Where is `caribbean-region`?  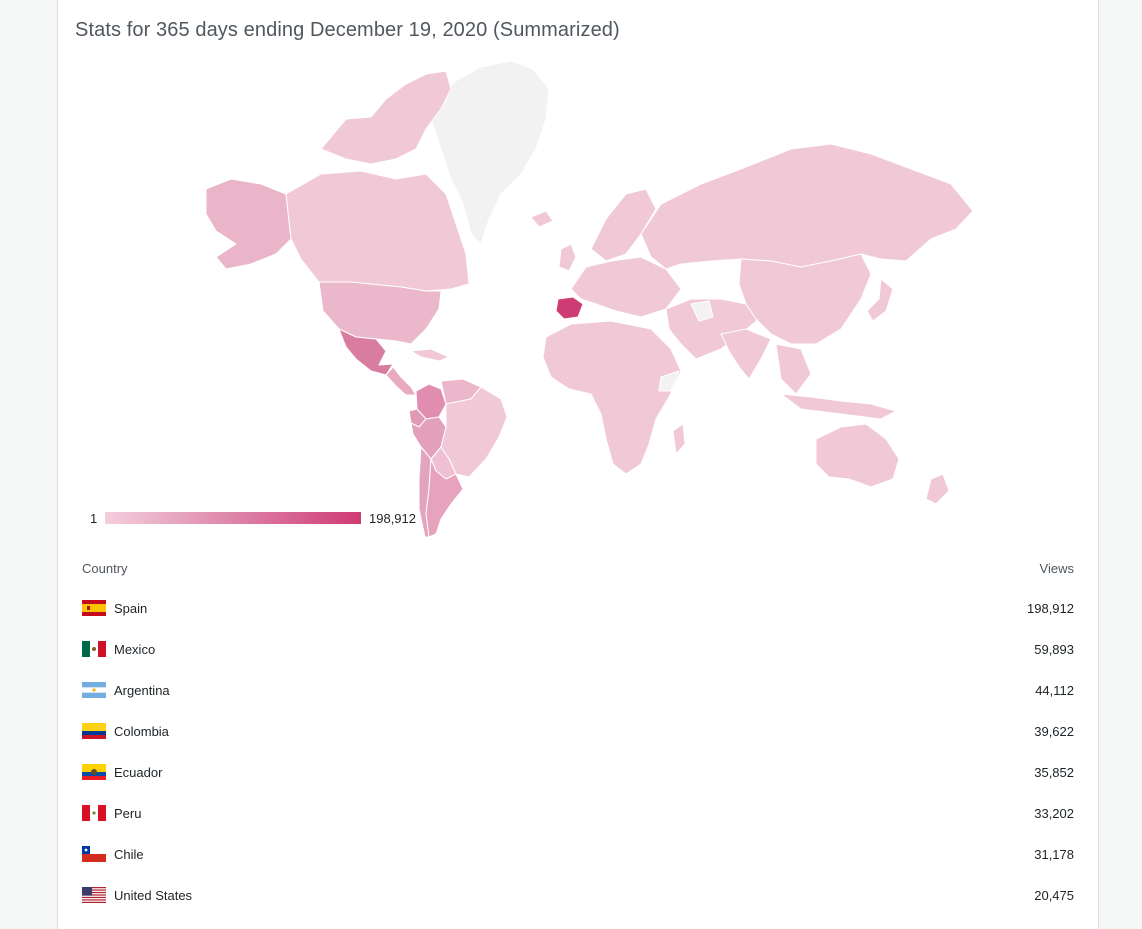
caribbean-region is located at coordinates (430, 355).